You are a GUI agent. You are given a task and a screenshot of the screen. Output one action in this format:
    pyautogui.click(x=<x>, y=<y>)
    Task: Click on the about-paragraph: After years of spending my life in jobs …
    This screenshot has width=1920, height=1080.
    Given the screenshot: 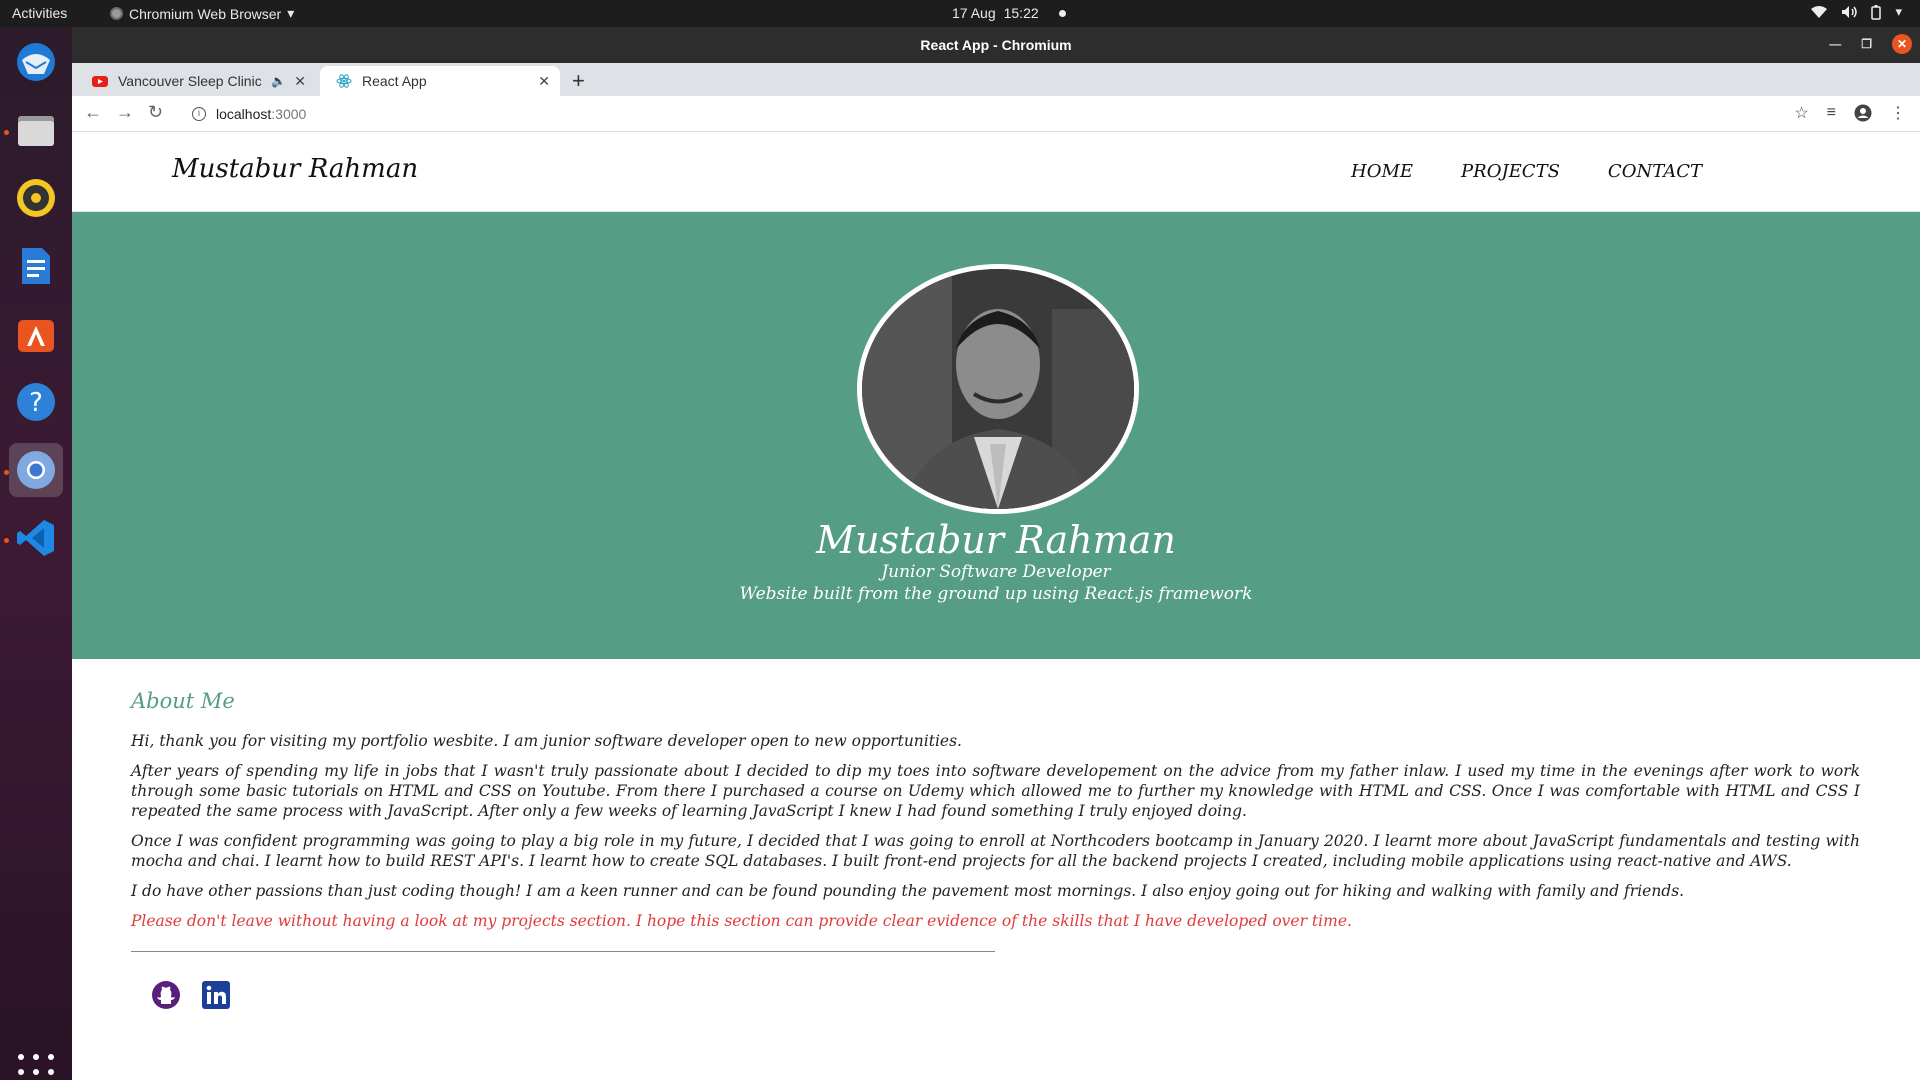 What is the action you would take?
    pyautogui.click(x=995, y=791)
    